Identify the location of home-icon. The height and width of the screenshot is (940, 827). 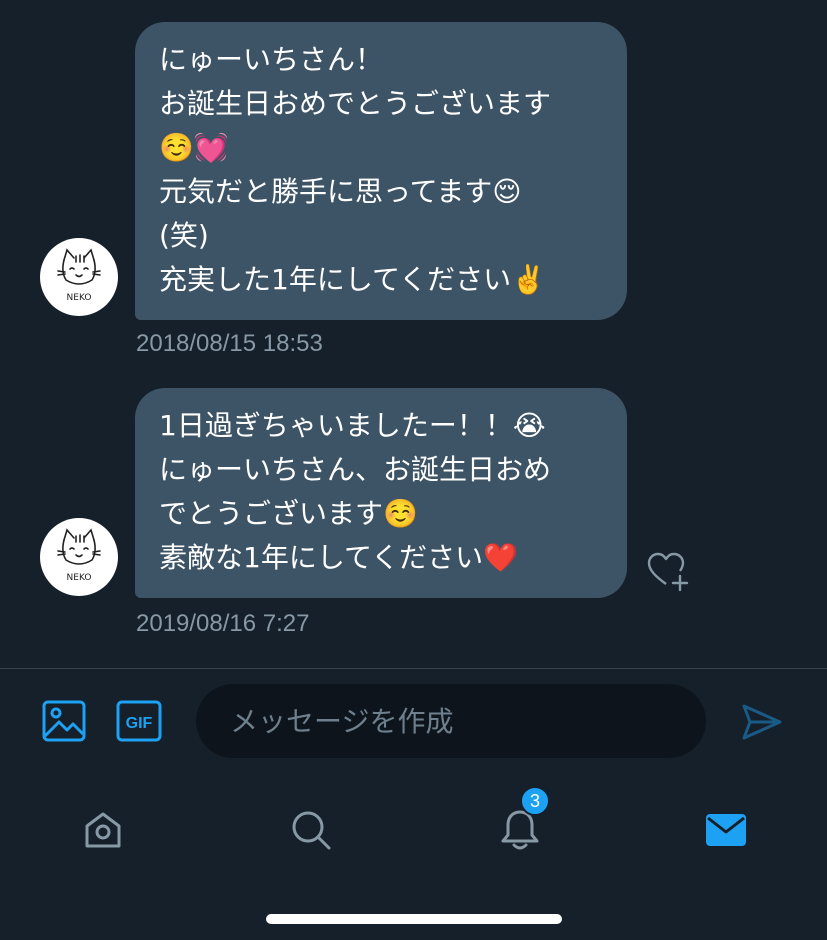
(103, 830).